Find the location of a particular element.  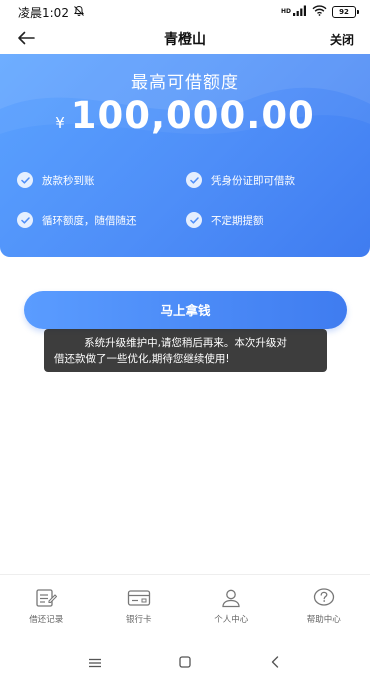

amount-value: 100,000.00 is located at coordinates (192, 115).